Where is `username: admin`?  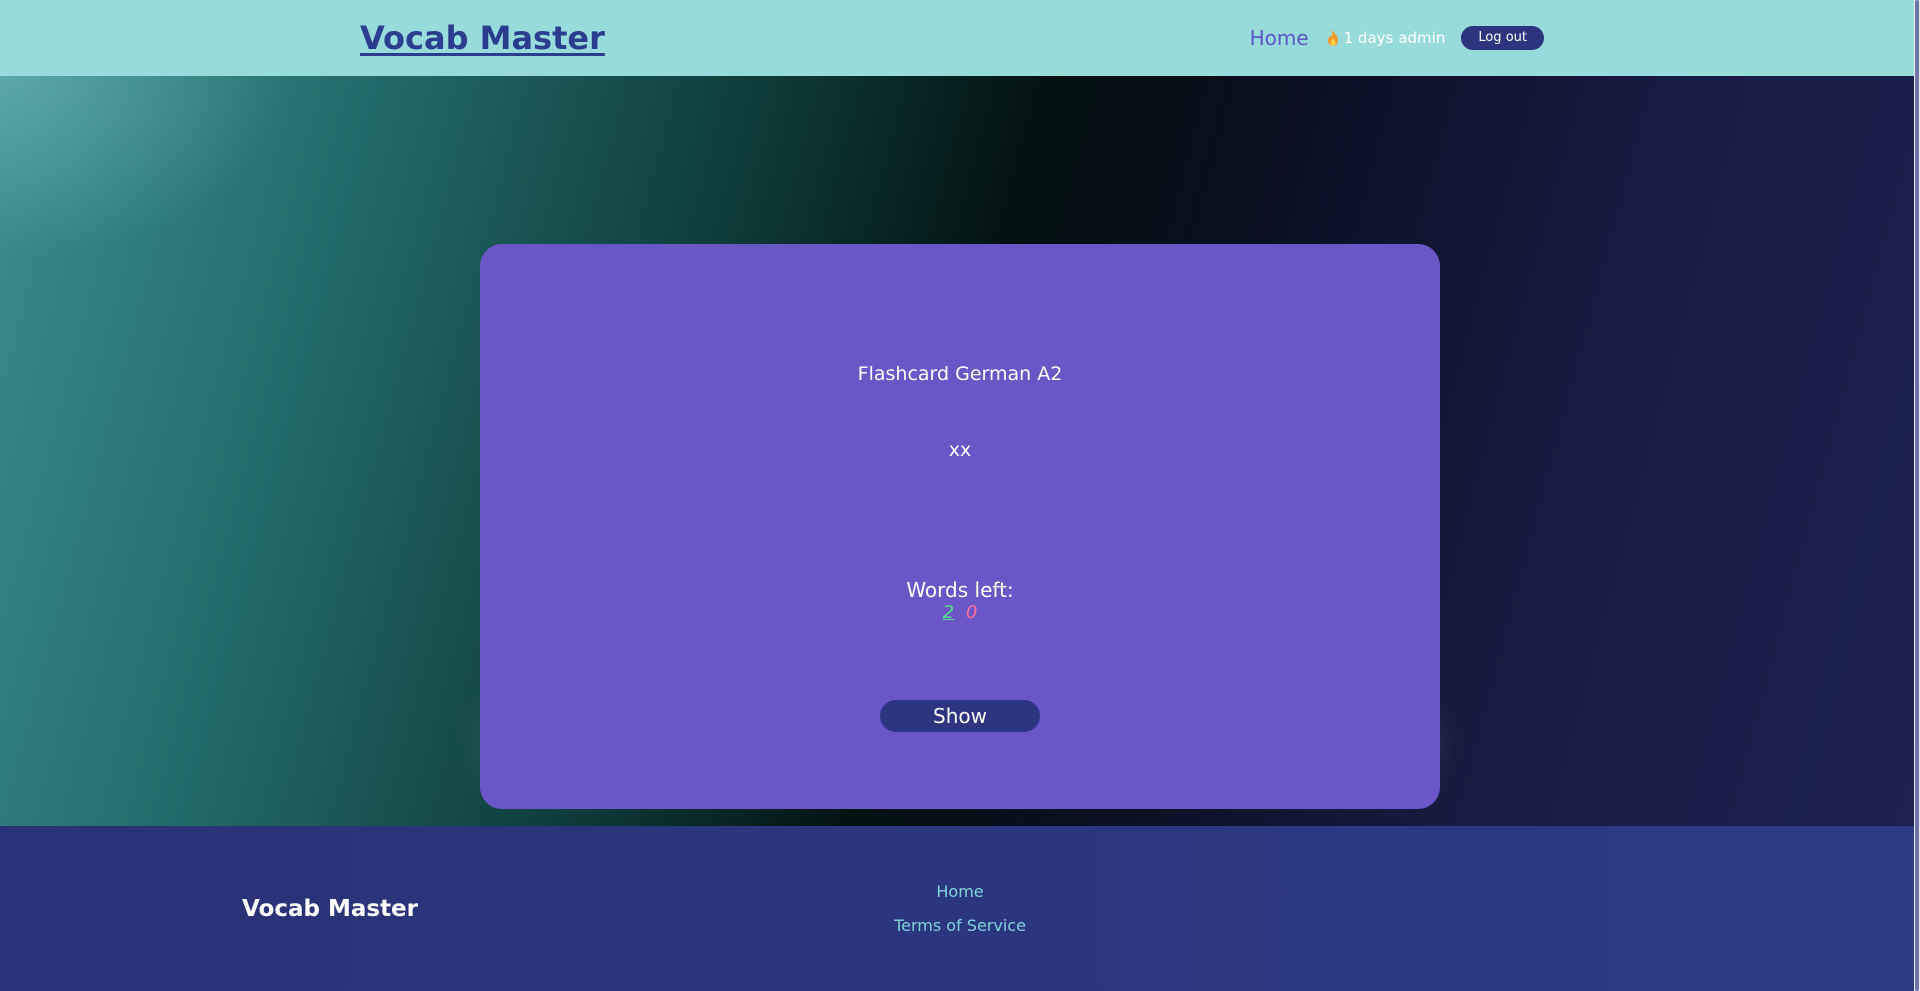 username: admin is located at coordinates (1422, 38).